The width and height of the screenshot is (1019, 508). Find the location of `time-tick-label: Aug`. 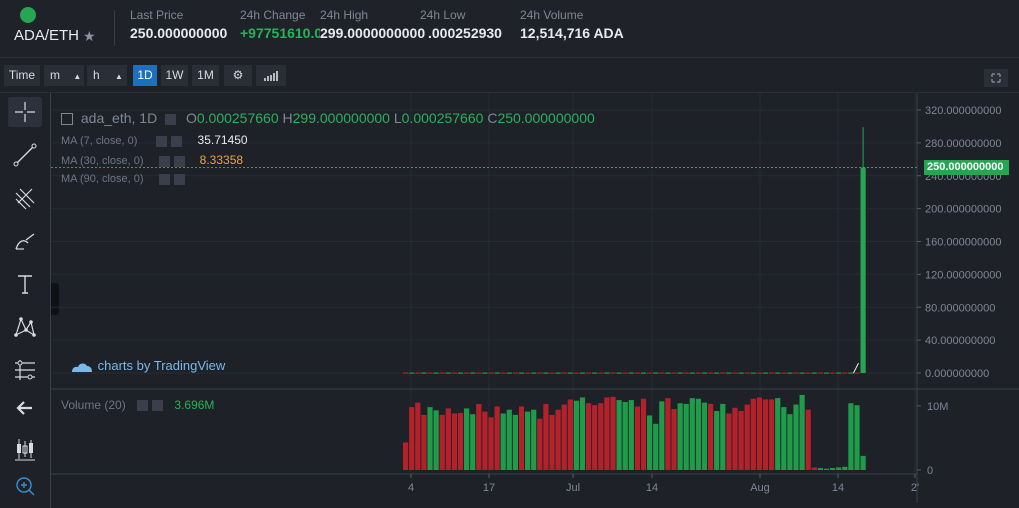

time-tick-label: Aug is located at coordinates (760, 488).